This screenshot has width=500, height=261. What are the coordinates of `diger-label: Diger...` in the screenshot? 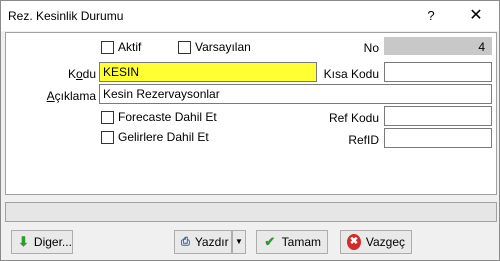 It's located at (52, 242).